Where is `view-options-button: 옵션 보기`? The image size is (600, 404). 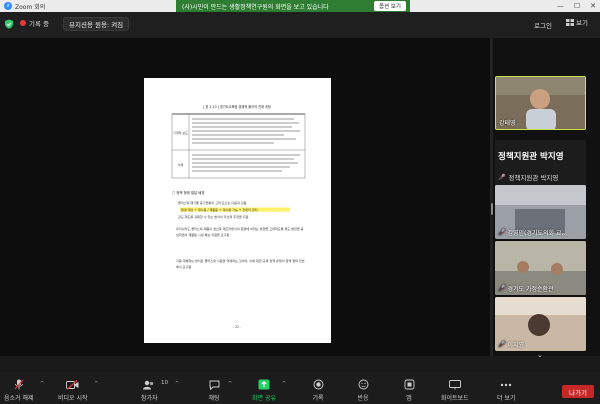 view-options-button: 옵션 보기 is located at coordinates (390, 6).